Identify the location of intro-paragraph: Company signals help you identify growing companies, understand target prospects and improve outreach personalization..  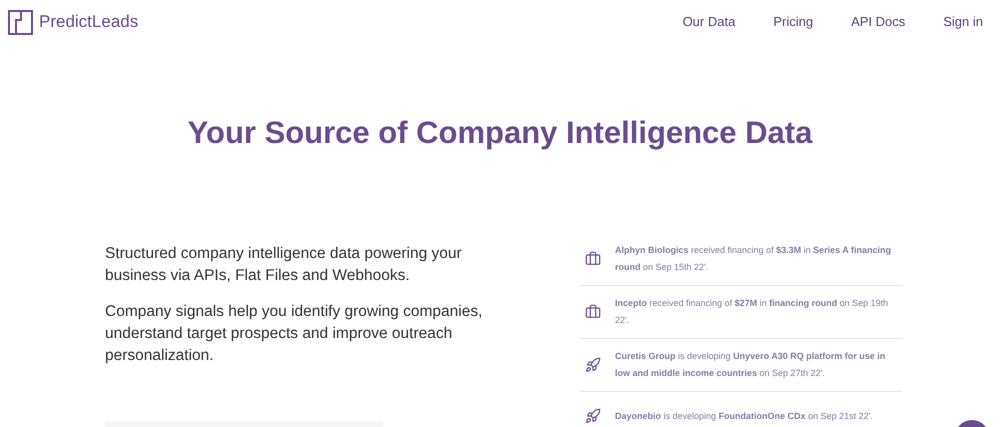
(294, 334).